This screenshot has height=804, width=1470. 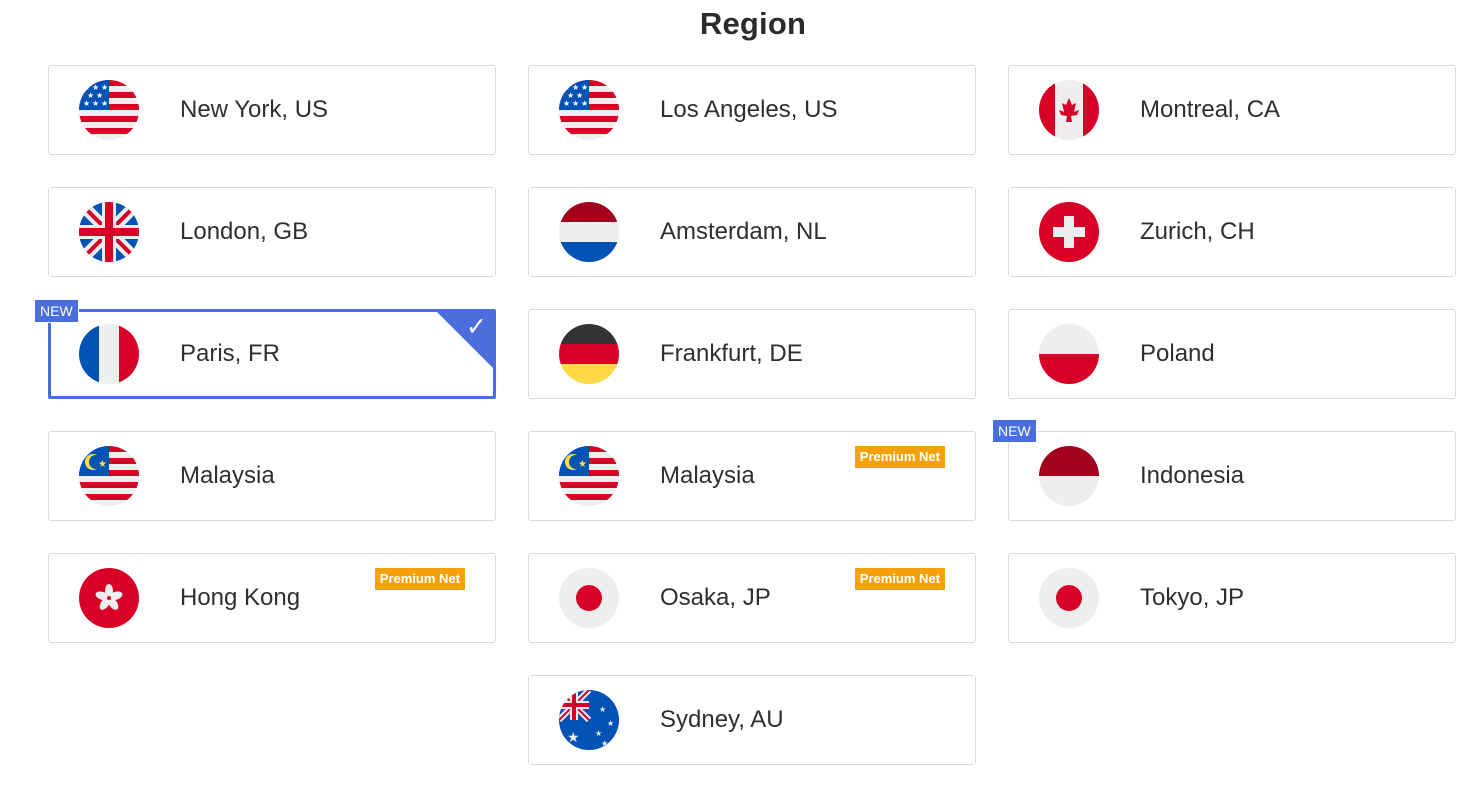 What do you see at coordinates (109, 232) in the screenshot?
I see `gb-flag-icon` at bounding box center [109, 232].